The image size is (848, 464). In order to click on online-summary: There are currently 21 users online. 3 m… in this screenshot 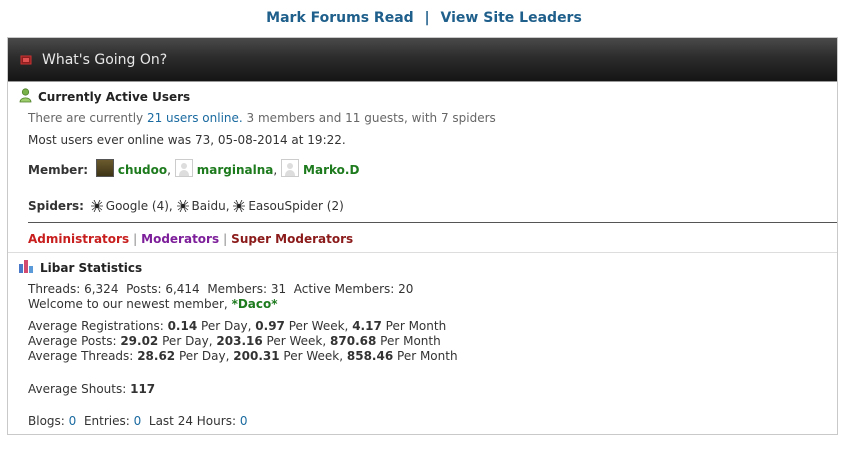, I will do `click(262, 118)`.